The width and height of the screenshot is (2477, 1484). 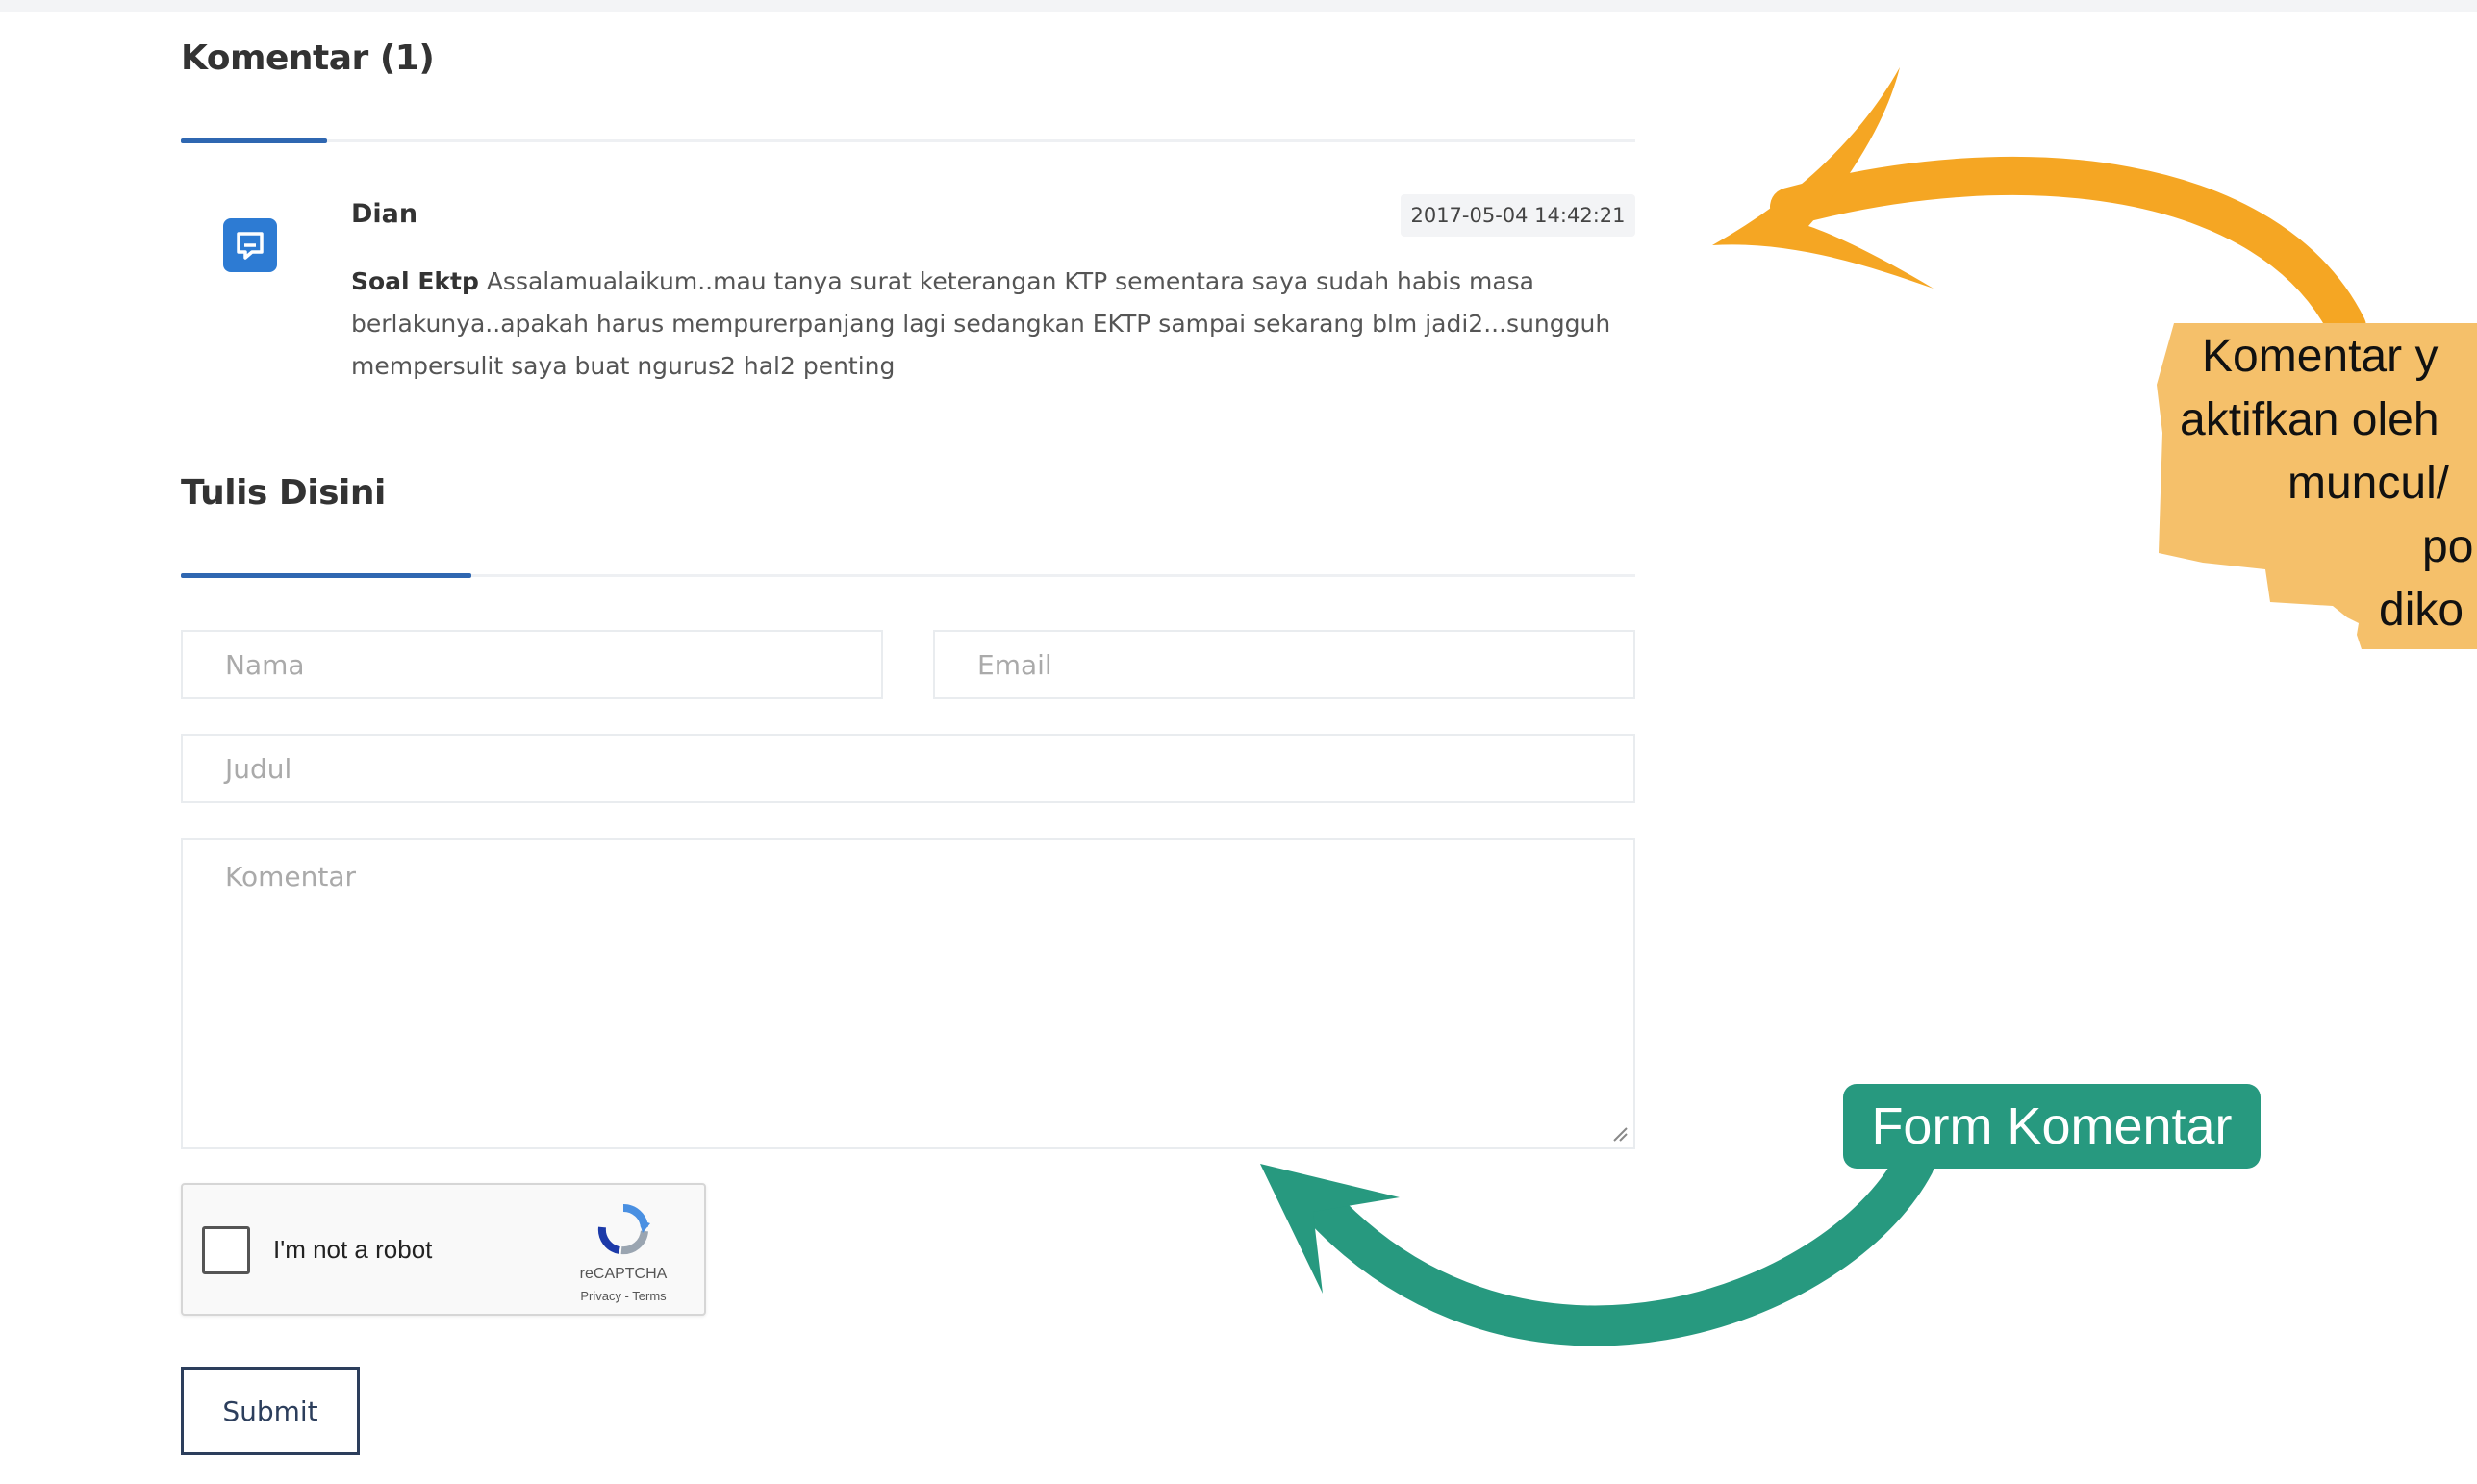 What do you see at coordinates (2422, 611) in the screenshot?
I see `orange-note-line-5: diko` at bounding box center [2422, 611].